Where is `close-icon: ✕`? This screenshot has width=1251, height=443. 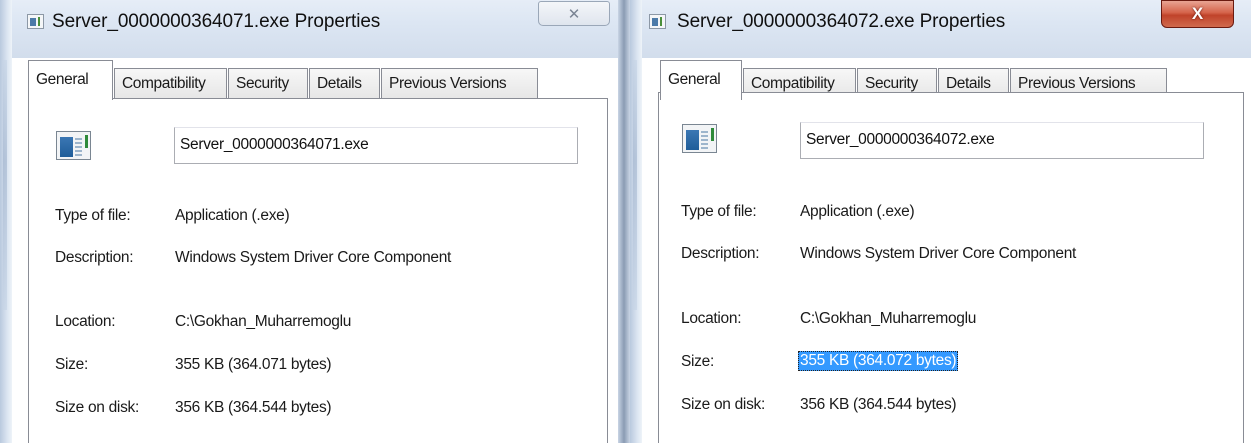
close-icon: ✕ is located at coordinates (574, 14).